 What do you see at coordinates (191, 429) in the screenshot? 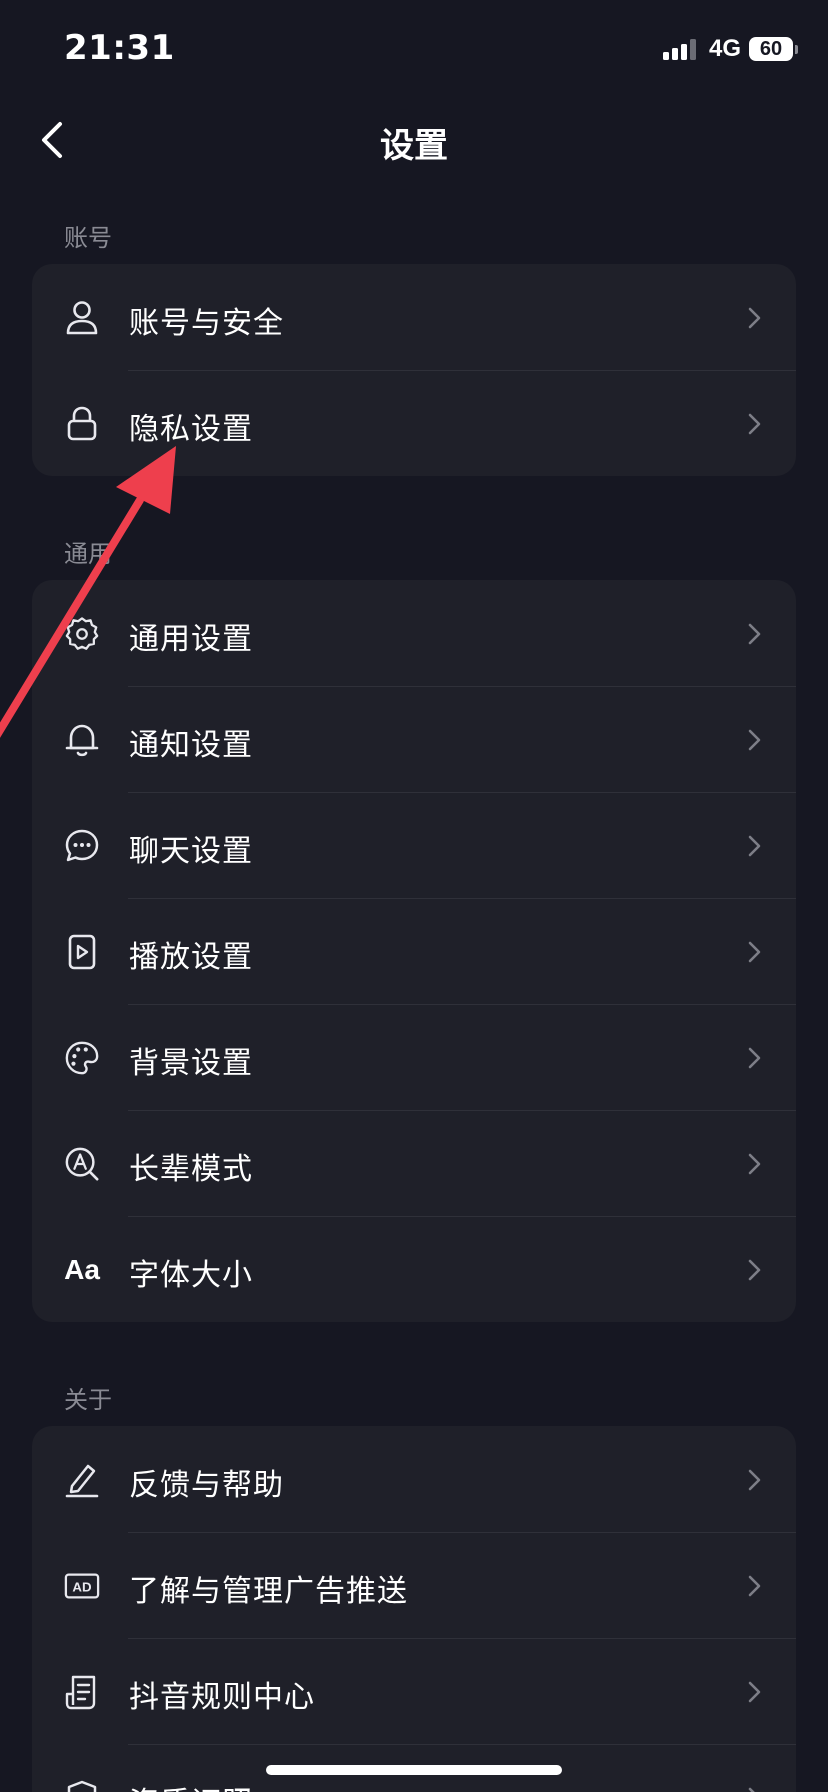
I see `row-label: 隐私设置` at bounding box center [191, 429].